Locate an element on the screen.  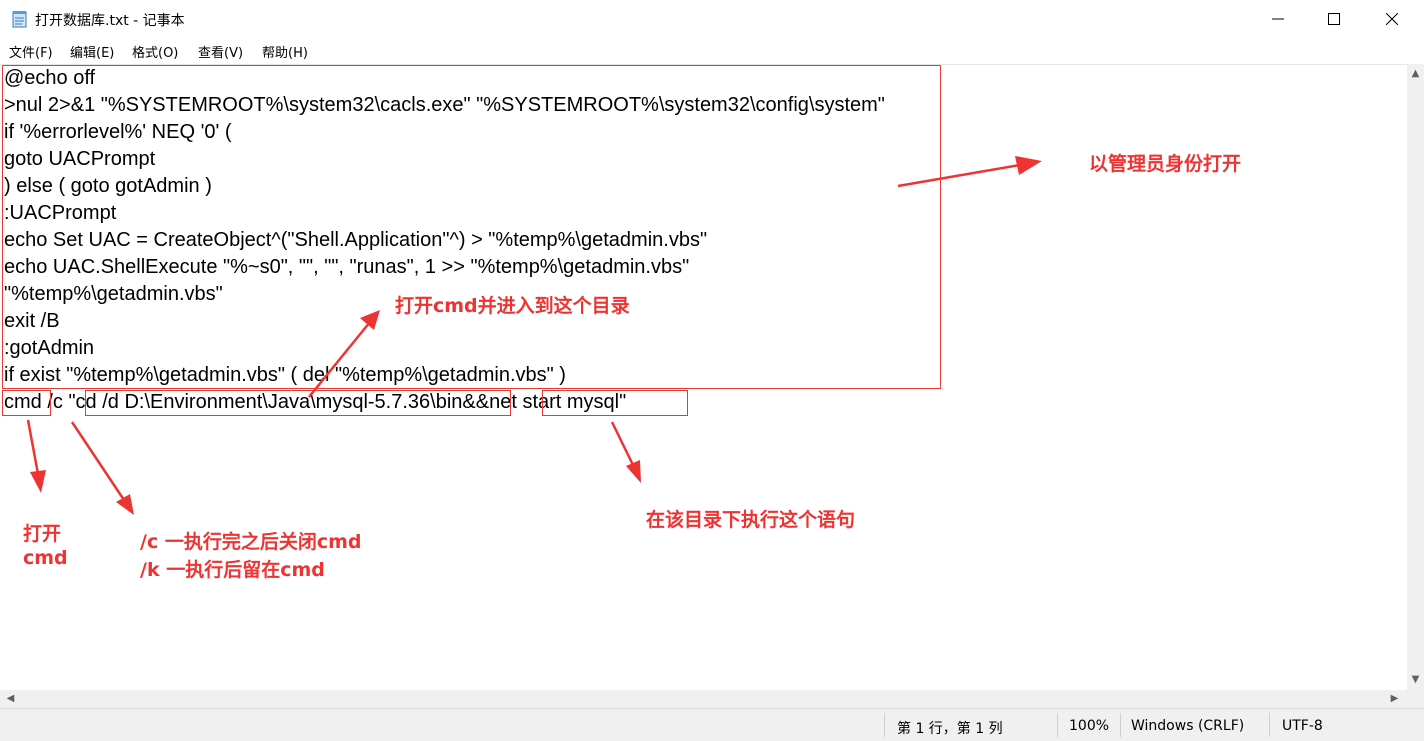
vertical-scrollbar: ▲ ▼ is located at coordinates (1415, 377).